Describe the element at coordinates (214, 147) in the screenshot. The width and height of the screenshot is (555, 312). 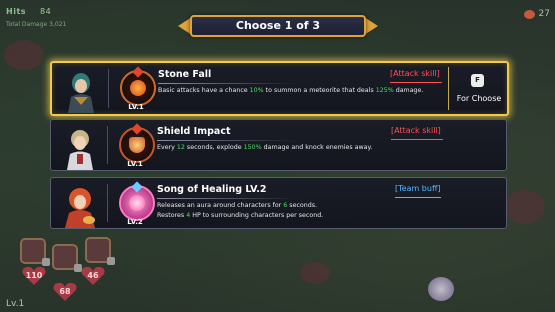
I see `desc-text: seconds, explode` at that location.